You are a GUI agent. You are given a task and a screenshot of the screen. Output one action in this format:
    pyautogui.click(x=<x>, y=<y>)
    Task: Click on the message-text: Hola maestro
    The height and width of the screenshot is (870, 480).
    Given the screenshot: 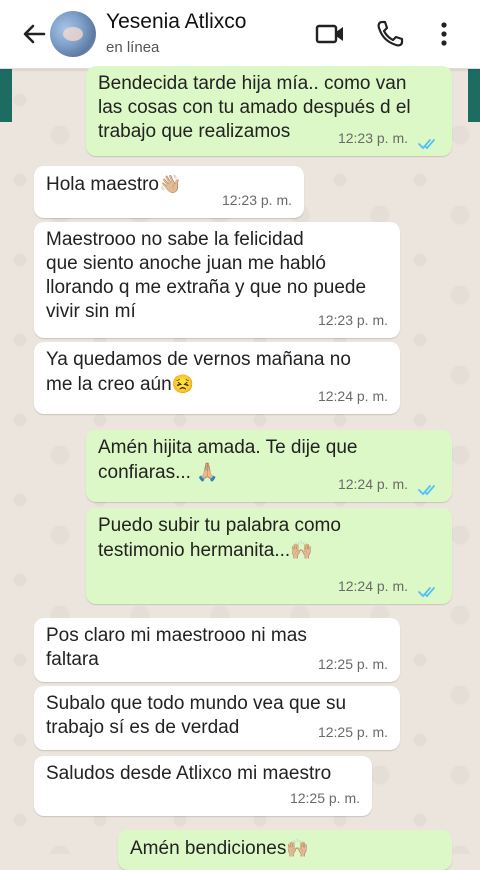 What is the action you would take?
    pyautogui.click(x=102, y=184)
    